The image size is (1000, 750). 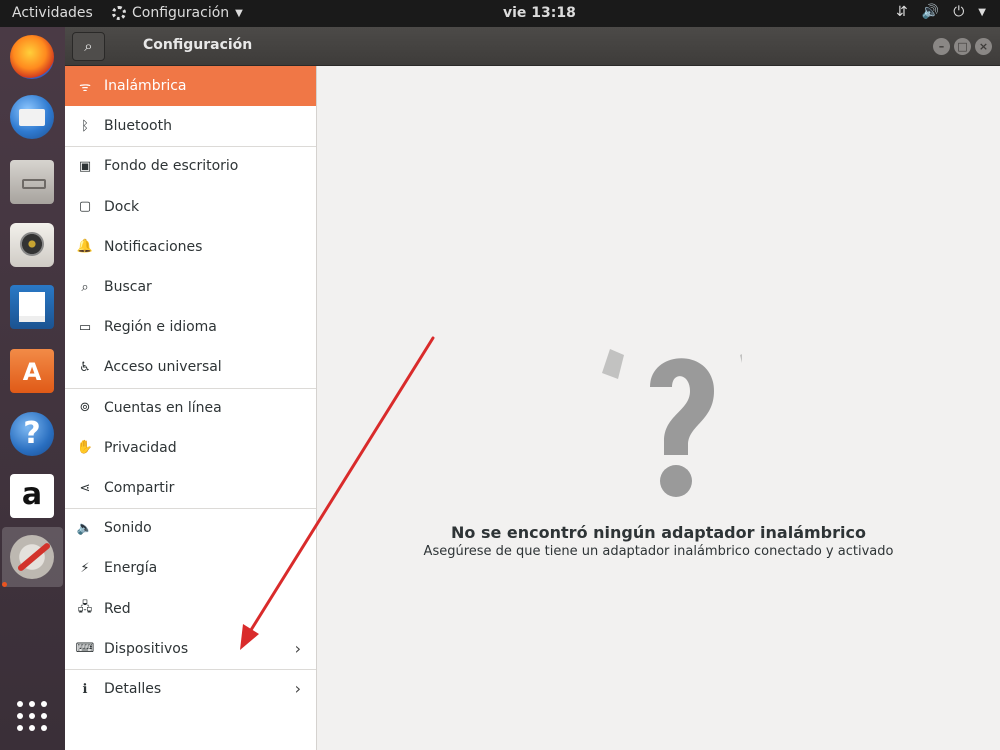 What do you see at coordinates (171, 166) in the screenshot?
I see `sidebar-item-label: Fondo de escritorio` at bounding box center [171, 166].